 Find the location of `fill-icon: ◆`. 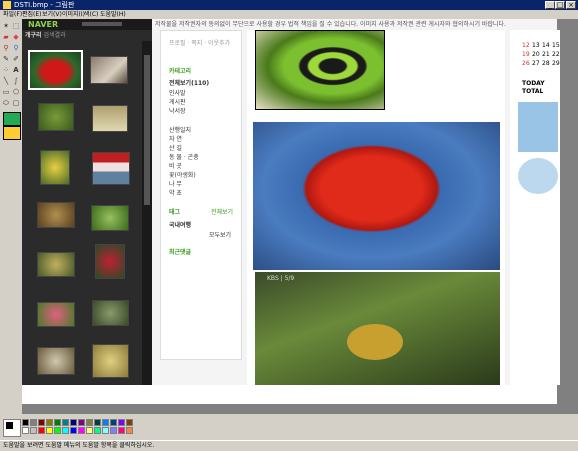

fill-icon: ◆ is located at coordinates (16, 37).